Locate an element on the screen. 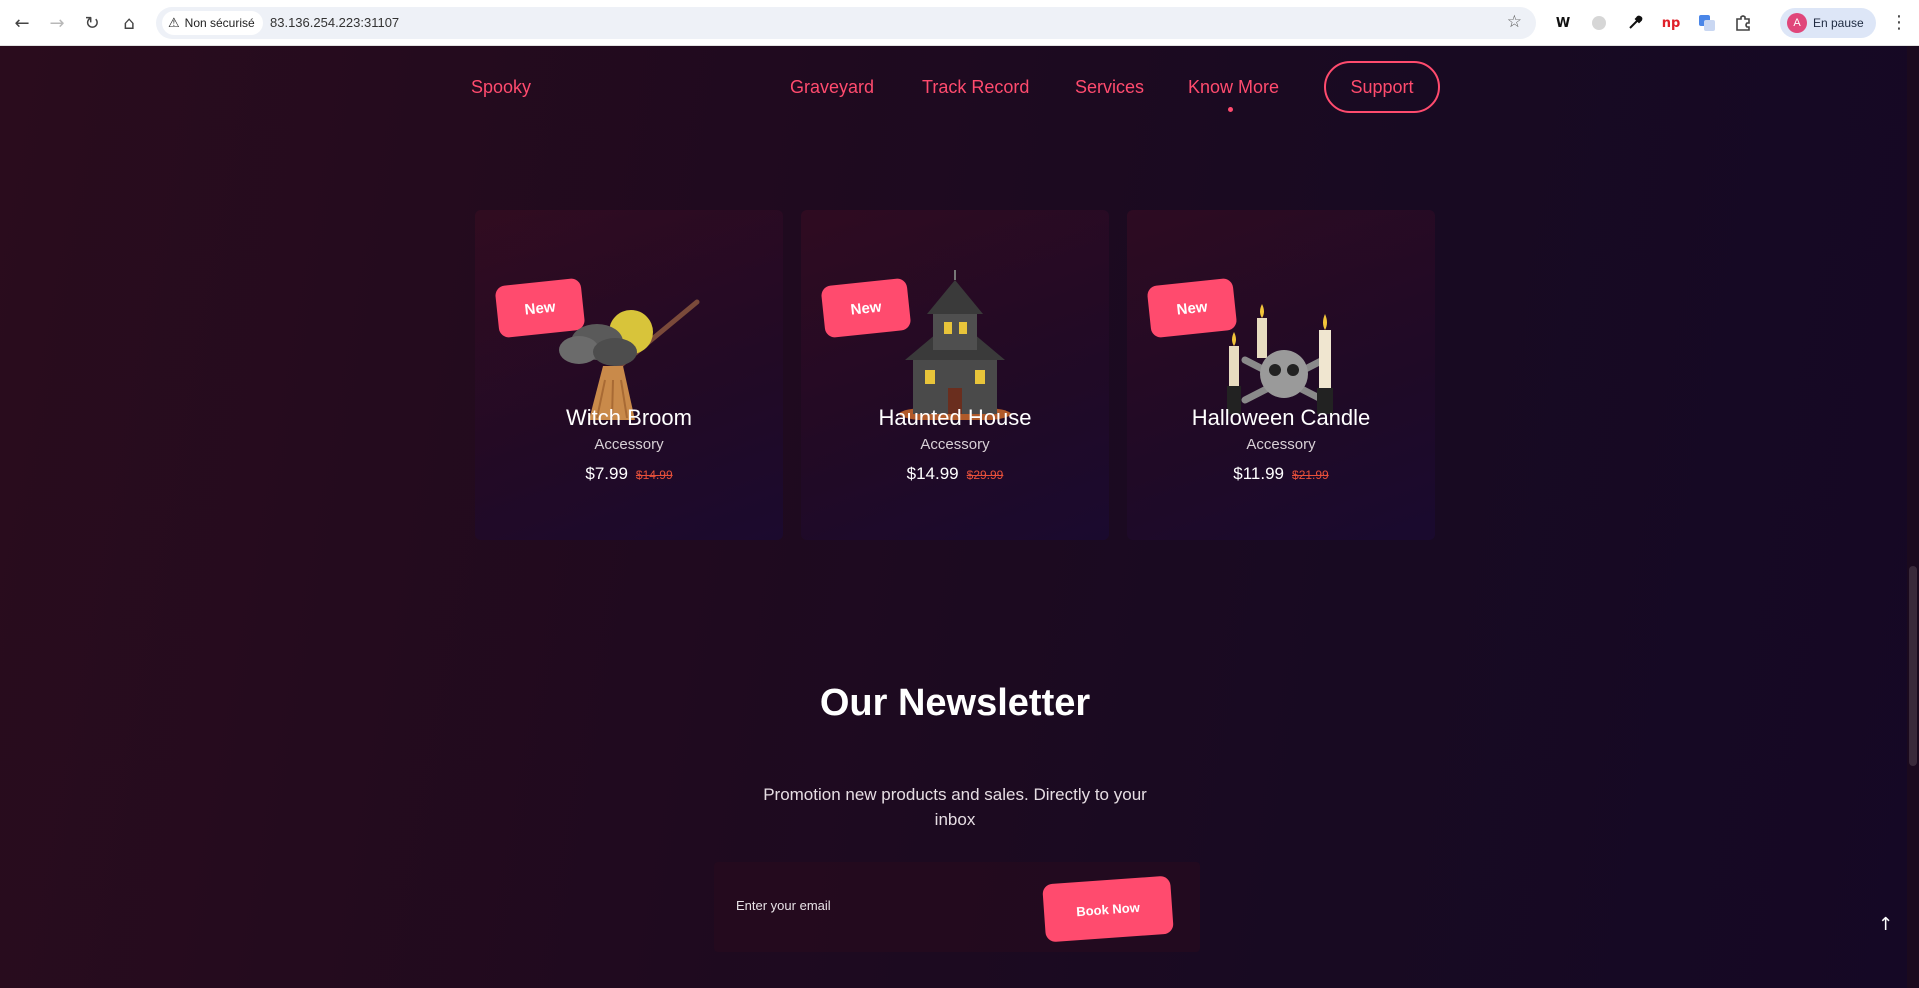  profile-button: A En pause is located at coordinates (1828, 23).